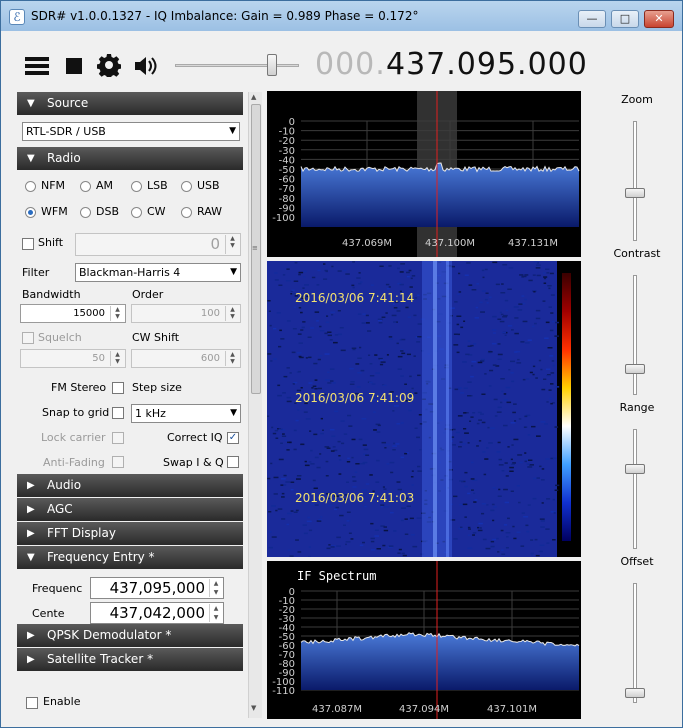  I want to click on cwshift-input: 600 ▲ ▼, so click(186, 358).